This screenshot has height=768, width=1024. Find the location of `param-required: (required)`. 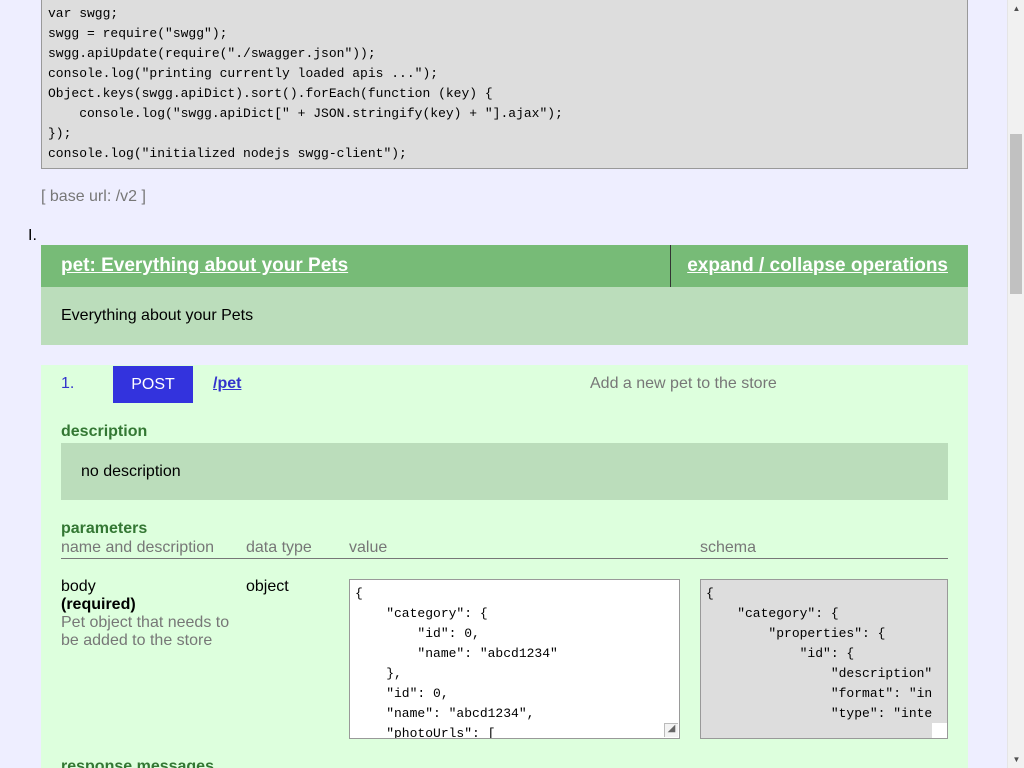

param-required: (required) is located at coordinates (98, 604).